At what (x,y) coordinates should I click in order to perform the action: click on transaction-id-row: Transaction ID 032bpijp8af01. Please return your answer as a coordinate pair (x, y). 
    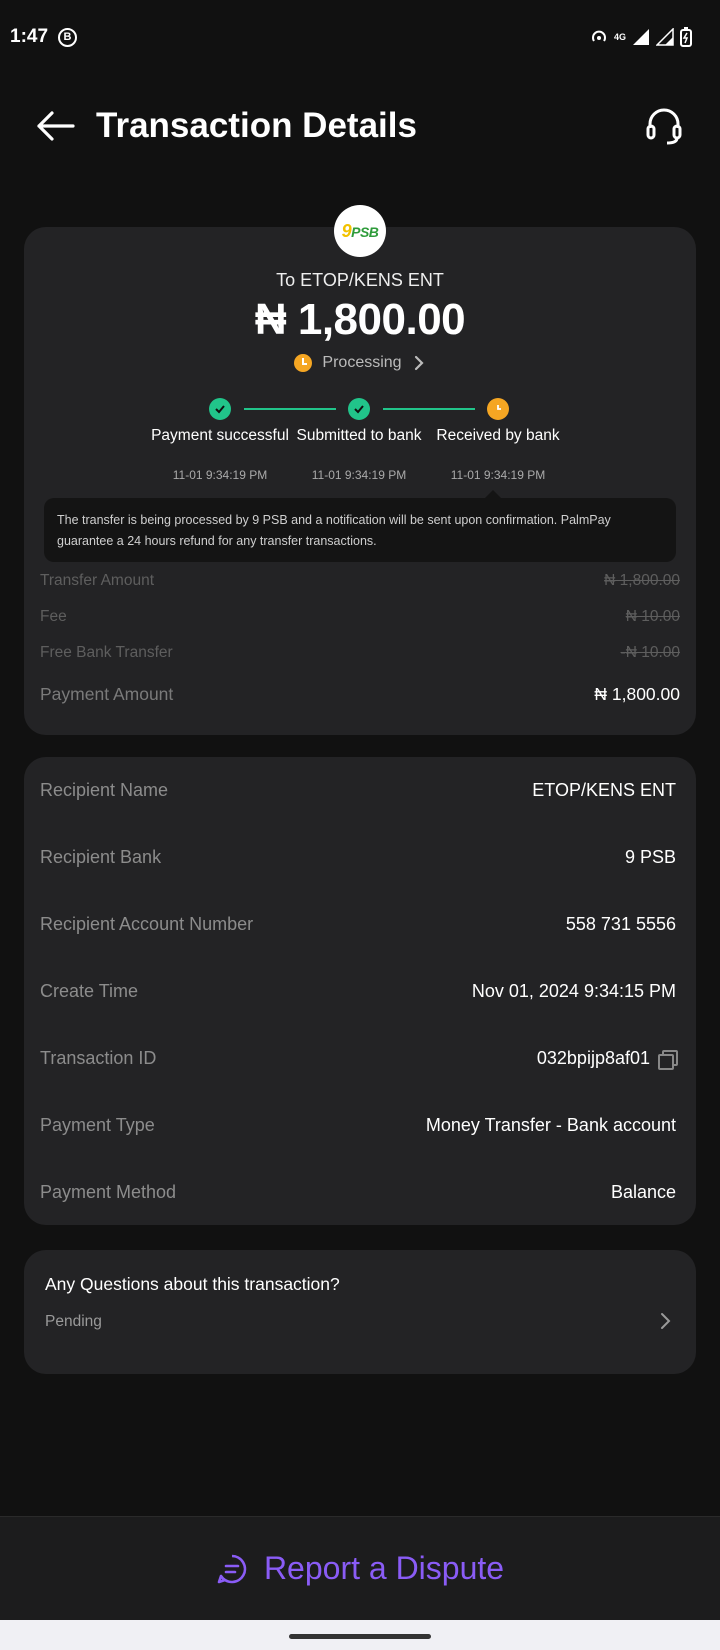
    Looking at the image, I should click on (359, 1059).